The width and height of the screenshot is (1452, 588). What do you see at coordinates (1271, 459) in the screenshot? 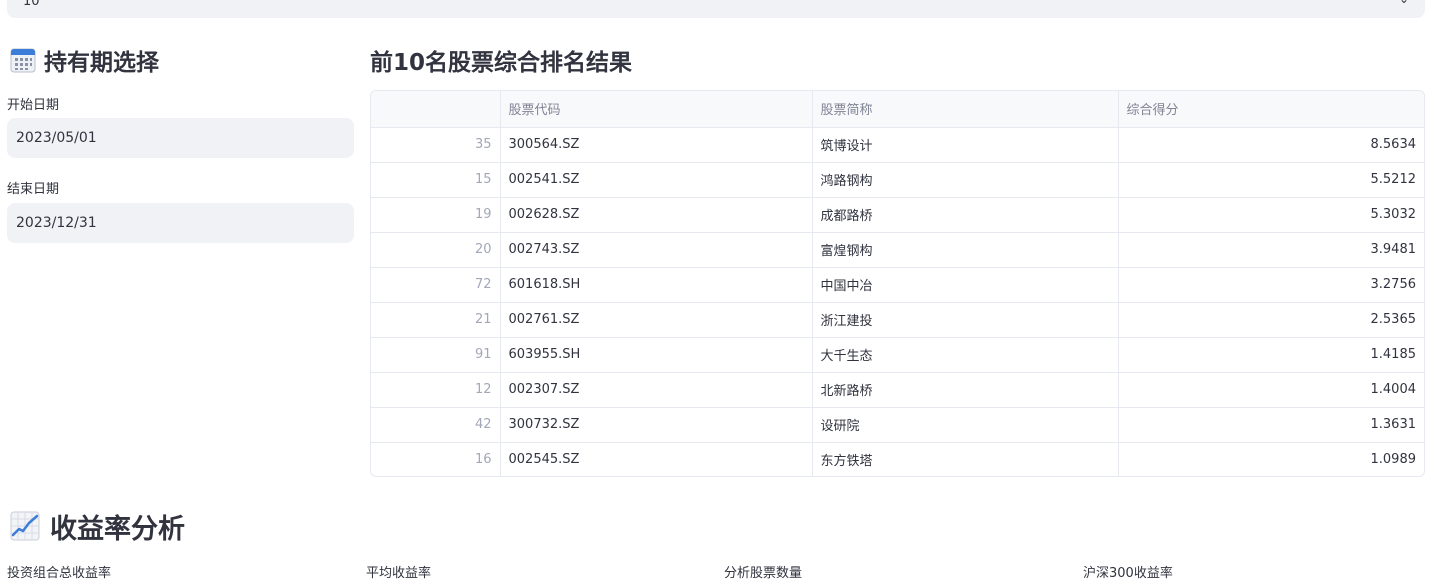
I see `score-cell: 1.0989` at bounding box center [1271, 459].